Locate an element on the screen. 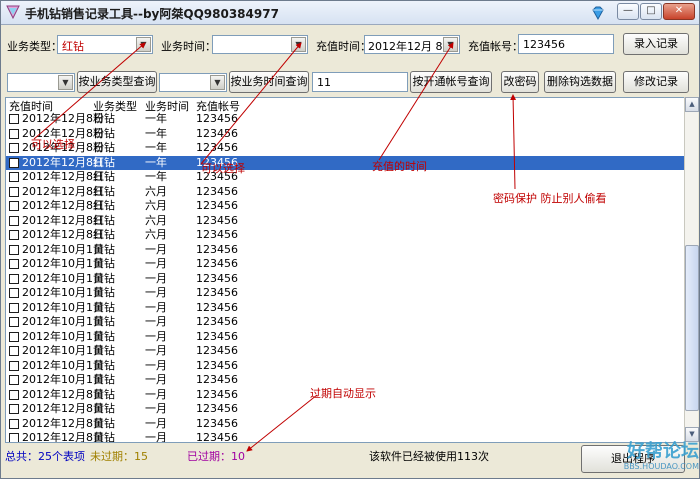  account-input-field is located at coordinates (566, 44).